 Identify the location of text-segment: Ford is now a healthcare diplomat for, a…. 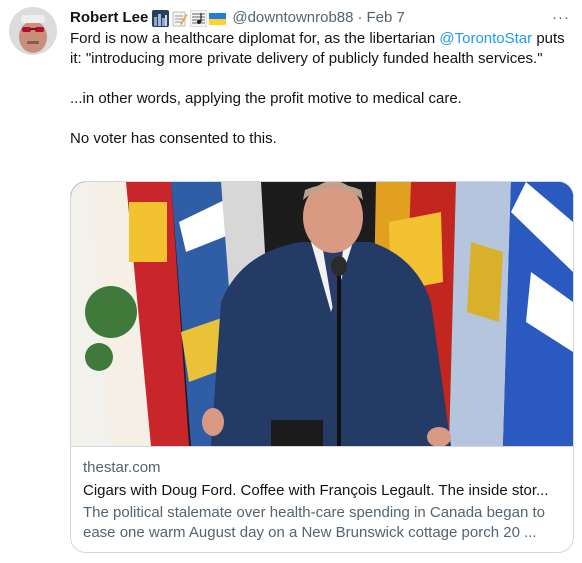
(255, 38).